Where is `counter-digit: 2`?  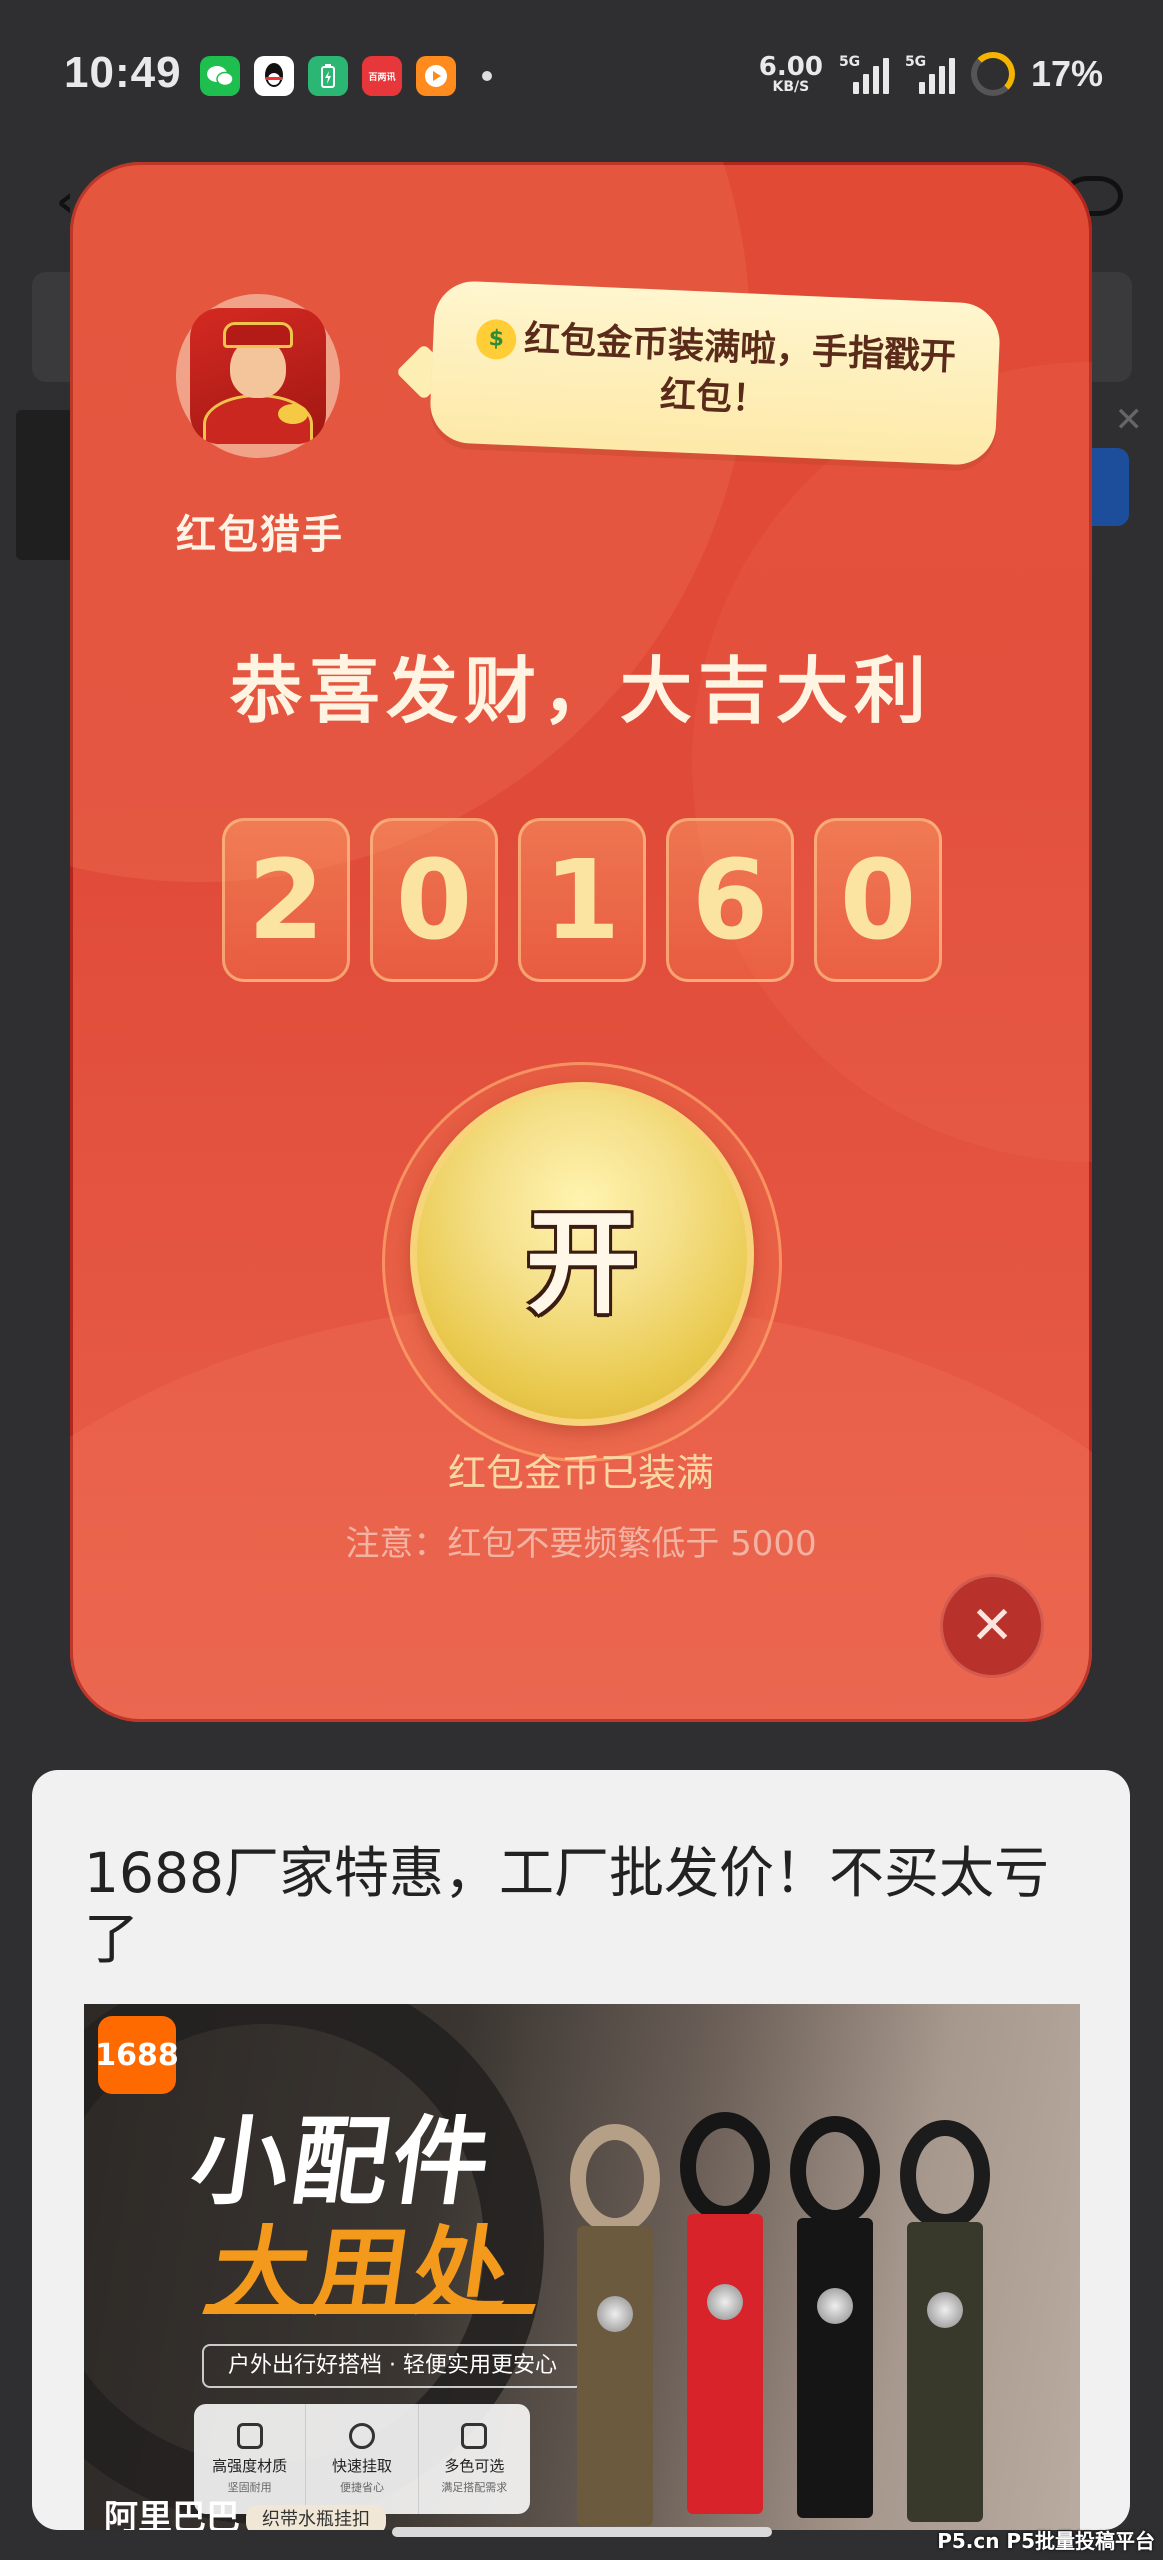 counter-digit: 2 is located at coordinates (286, 900).